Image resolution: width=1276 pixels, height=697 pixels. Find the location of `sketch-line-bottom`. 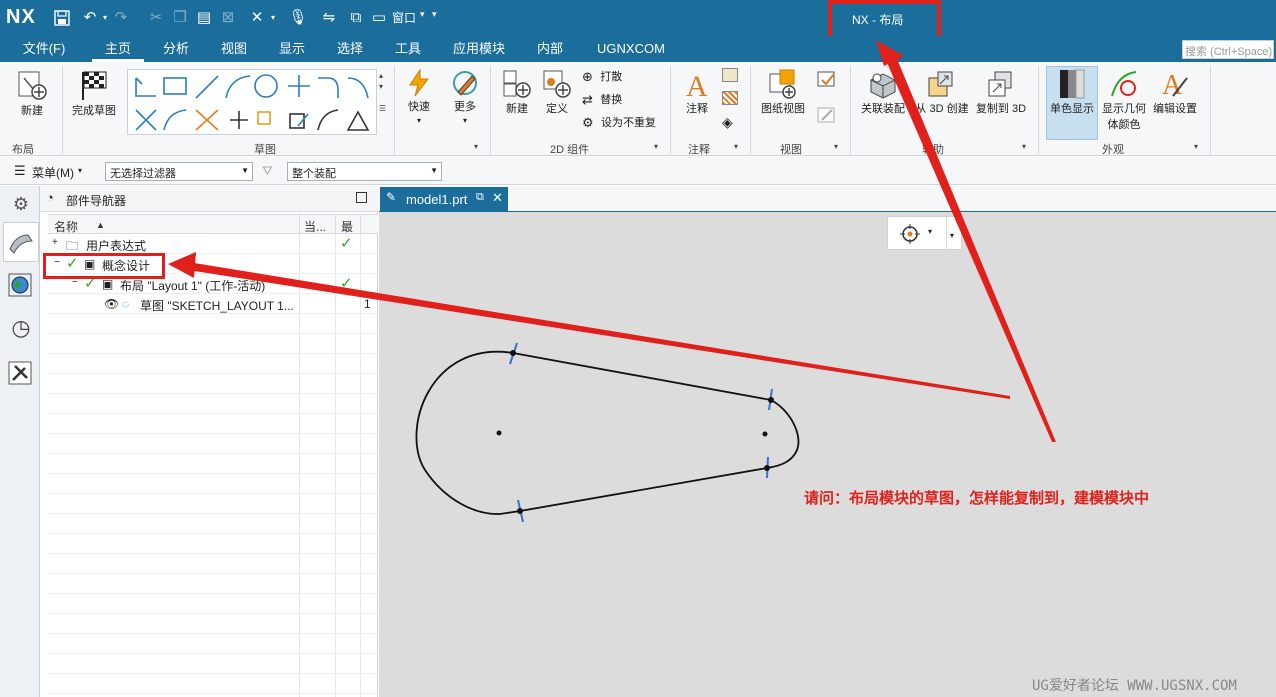

sketch-line-bottom is located at coordinates (643, 489).